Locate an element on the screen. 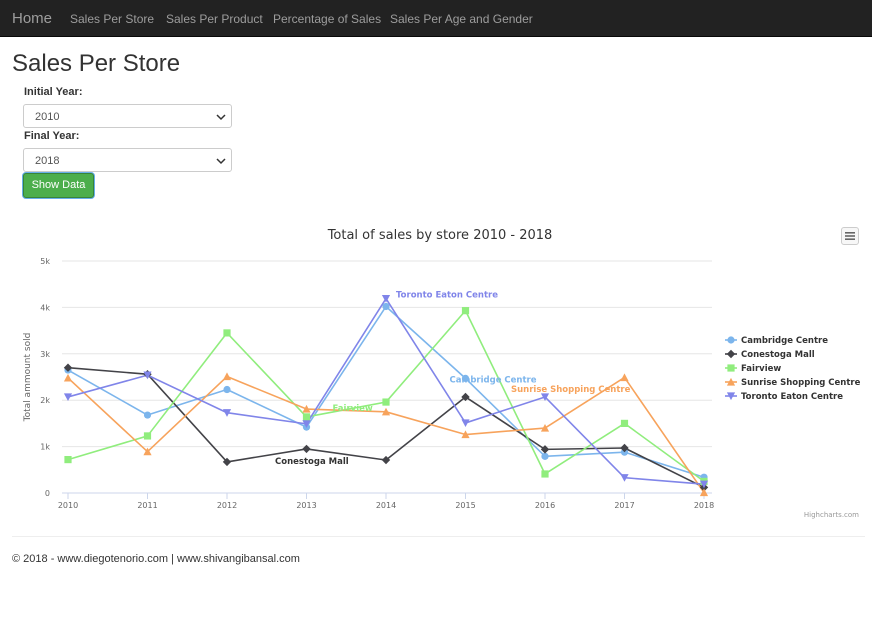  legend-label: Cambridge Centre is located at coordinates (784, 341).